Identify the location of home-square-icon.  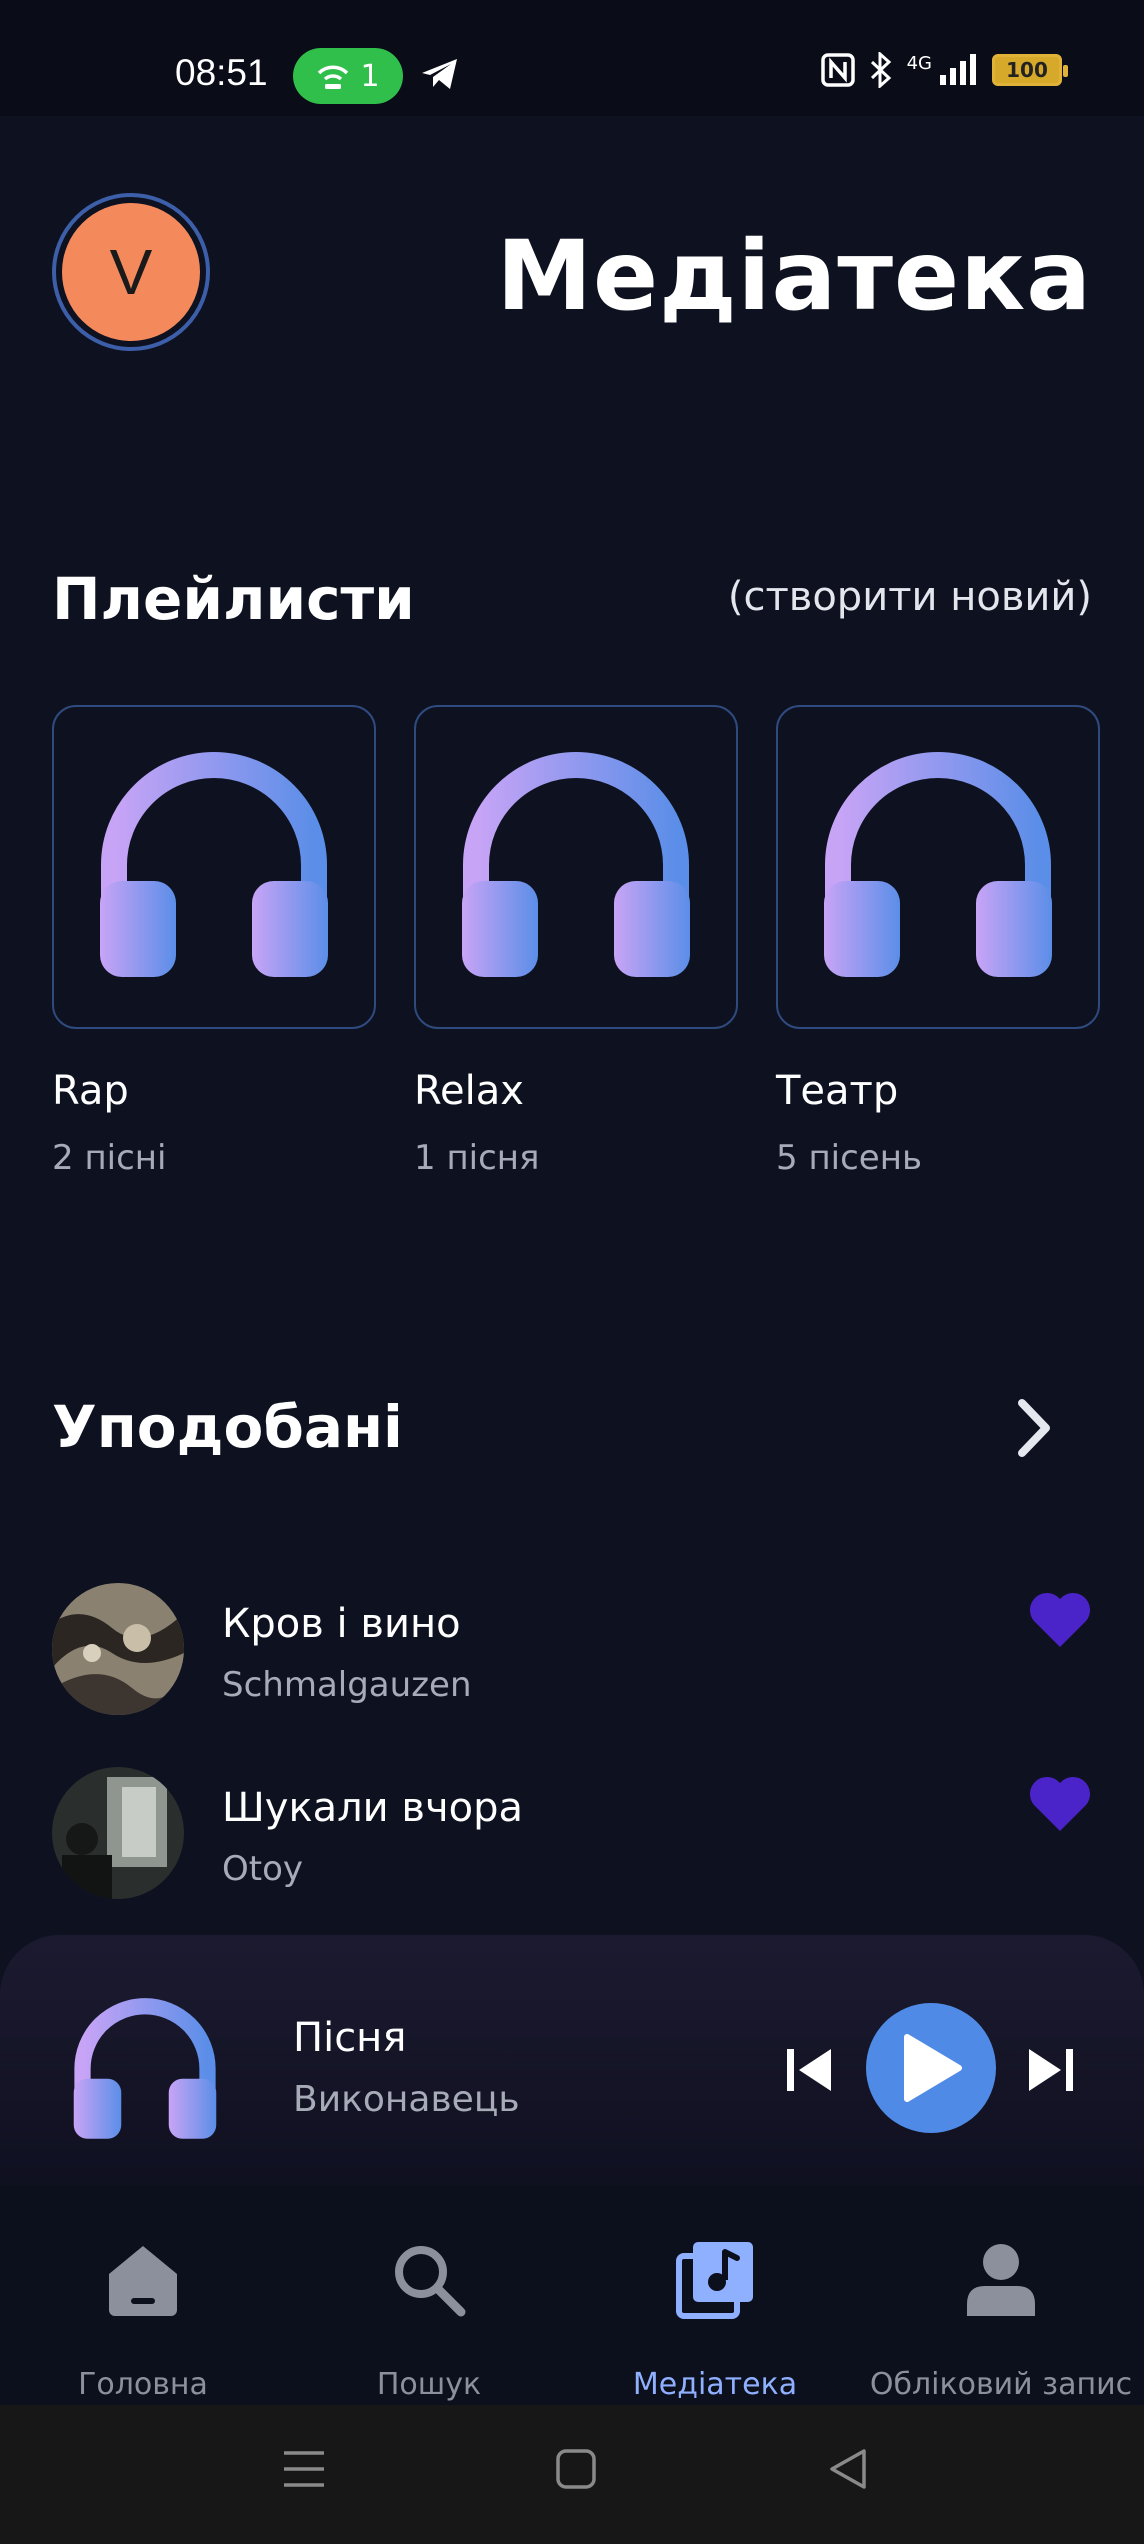
(576, 2469).